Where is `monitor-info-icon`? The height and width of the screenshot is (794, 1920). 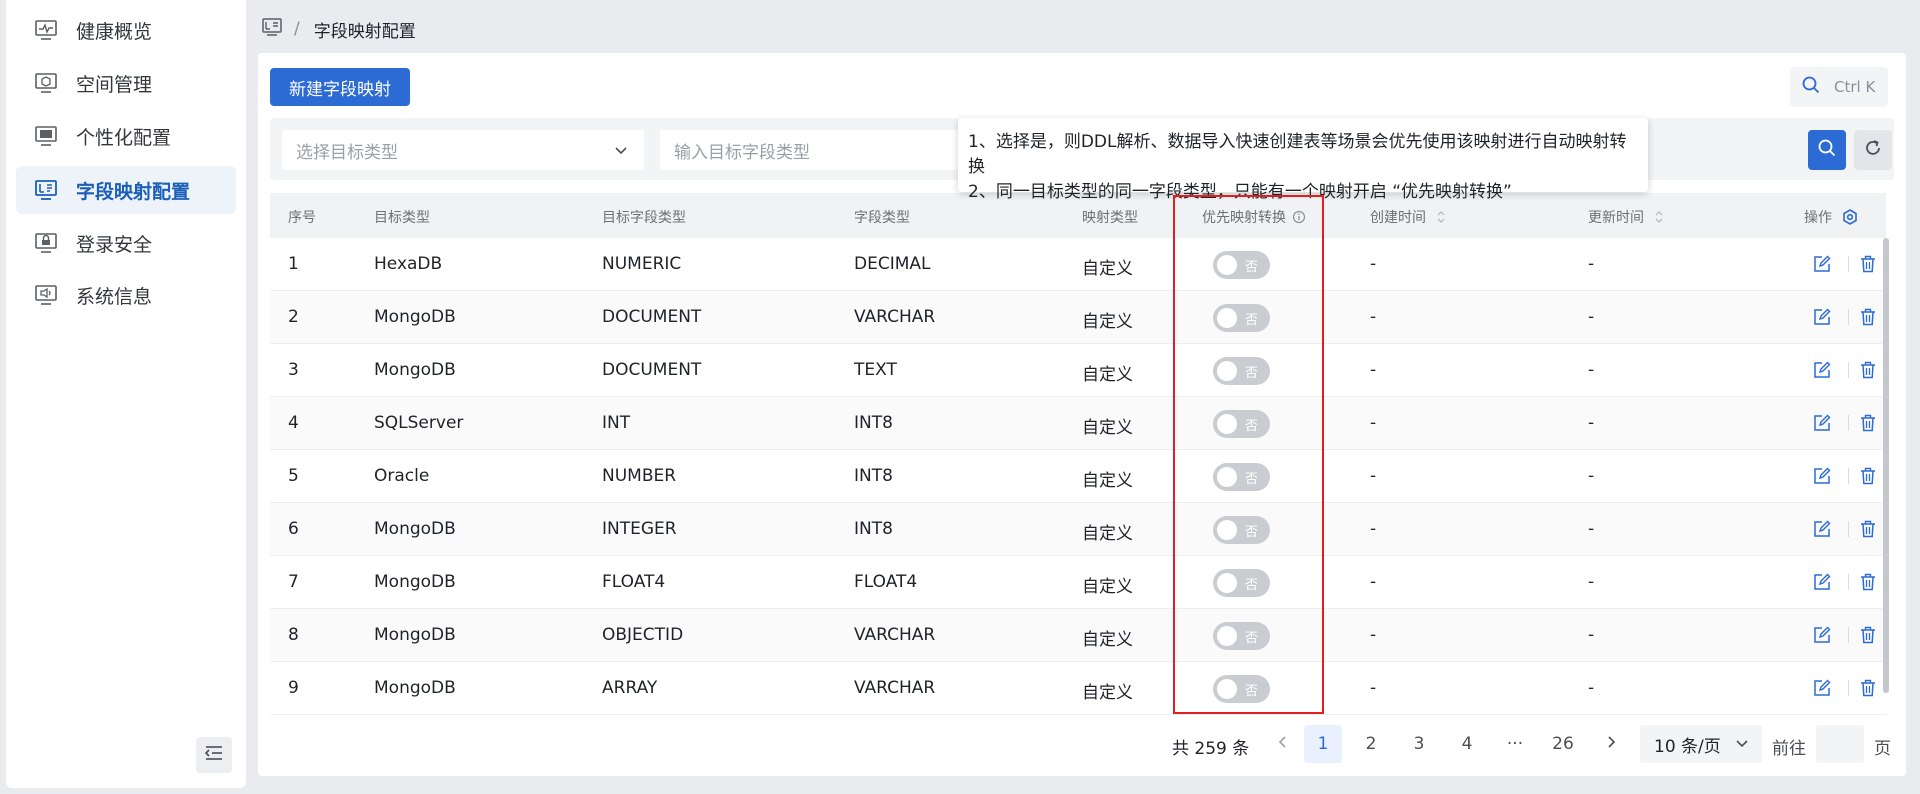
monitor-info-icon is located at coordinates (46, 295).